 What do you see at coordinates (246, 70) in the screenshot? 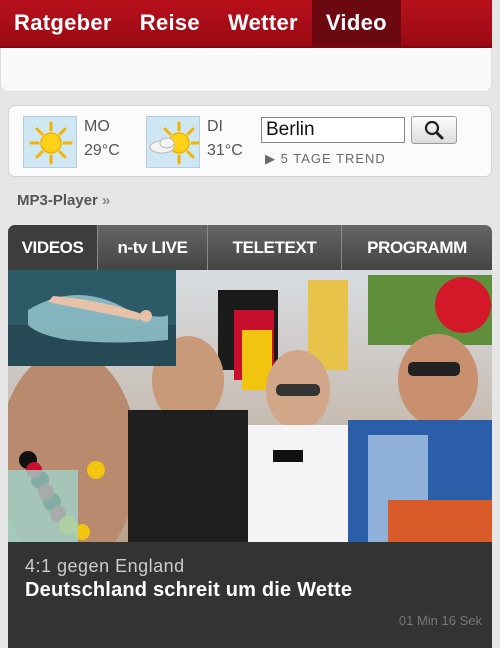
I see `subnav-bar` at bounding box center [246, 70].